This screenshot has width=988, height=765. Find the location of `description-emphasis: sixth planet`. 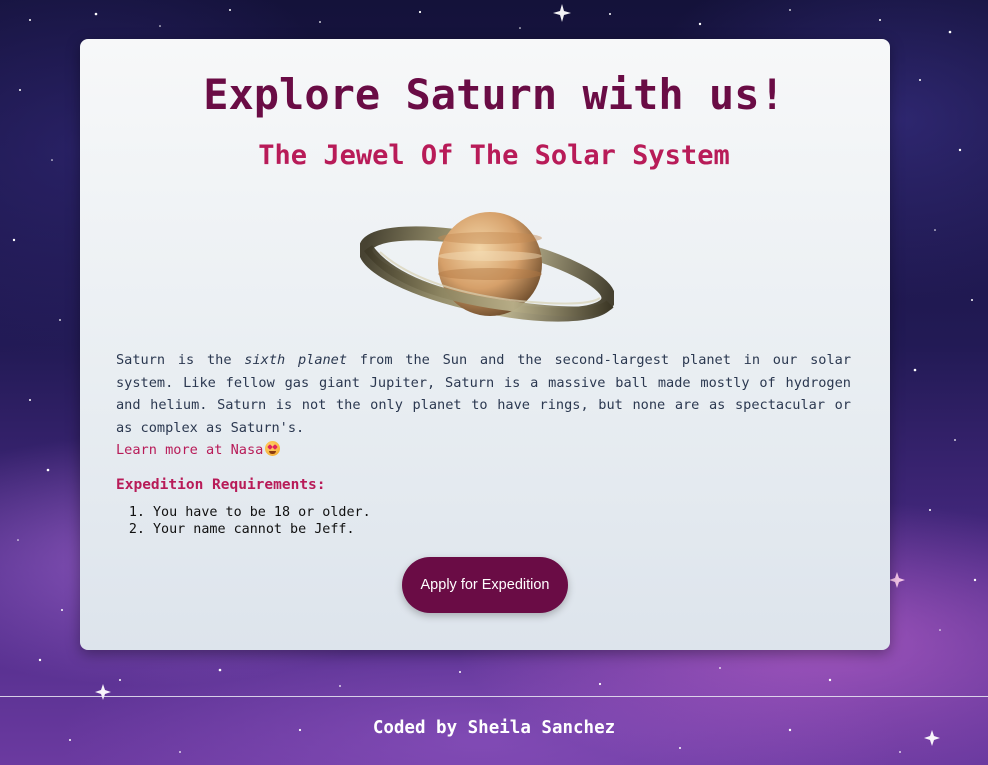

description-emphasis: sixth planet is located at coordinates (296, 360).